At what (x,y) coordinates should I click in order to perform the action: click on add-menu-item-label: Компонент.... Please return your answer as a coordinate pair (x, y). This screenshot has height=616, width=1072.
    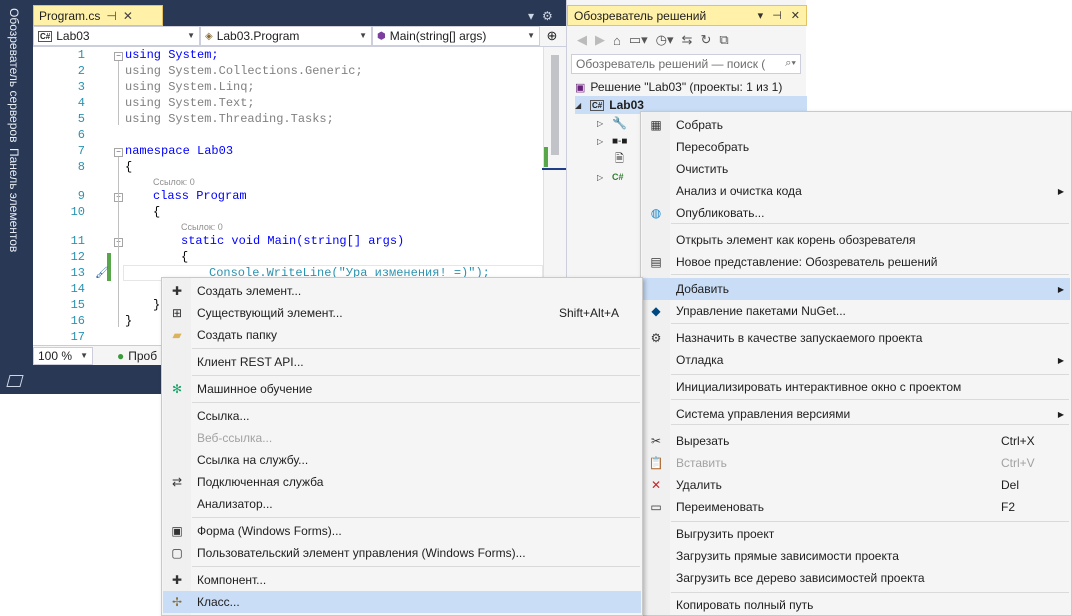
    Looking at the image, I should click on (232, 580).